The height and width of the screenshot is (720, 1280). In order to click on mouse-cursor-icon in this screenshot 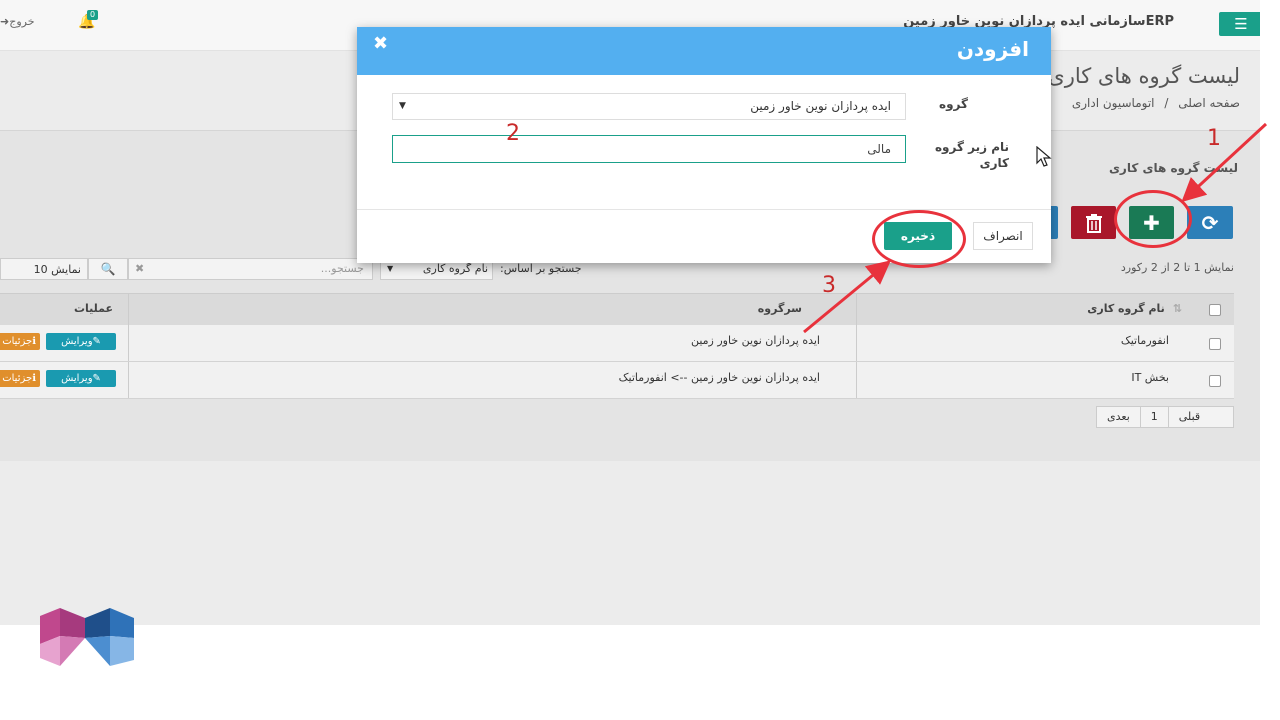, I will do `click(1044, 156)`.